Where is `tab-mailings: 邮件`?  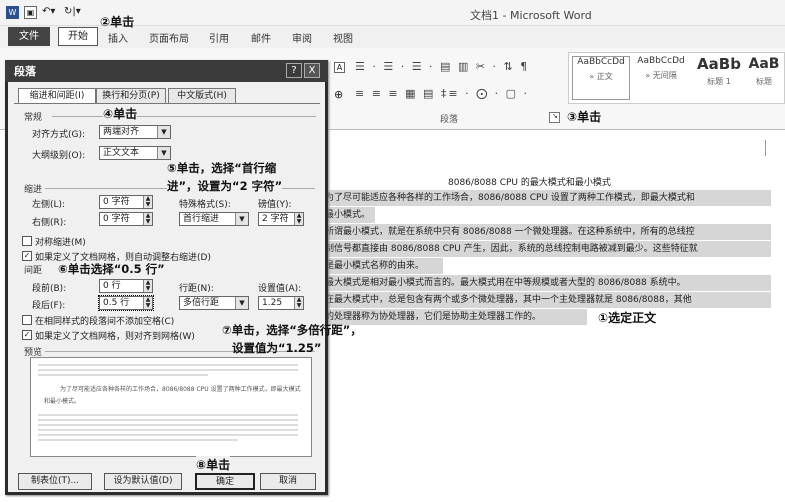 tab-mailings: 邮件 is located at coordinates (261, 37).